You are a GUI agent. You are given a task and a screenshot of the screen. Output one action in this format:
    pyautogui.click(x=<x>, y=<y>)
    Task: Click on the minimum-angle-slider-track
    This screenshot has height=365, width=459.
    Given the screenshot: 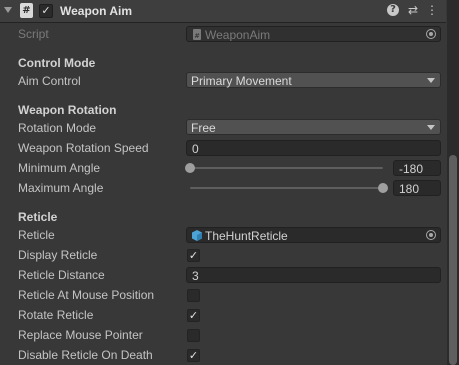 What is the action you would take?
    pyautogui.click(x=286, y=168)
    